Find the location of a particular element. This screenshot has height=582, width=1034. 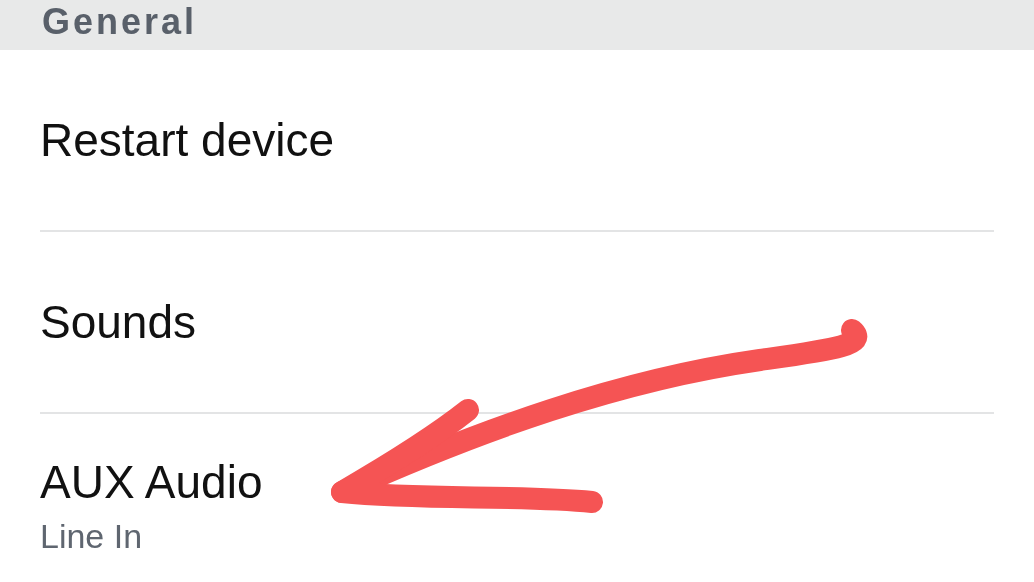

section-title: General is located at coordinates (120, 22).